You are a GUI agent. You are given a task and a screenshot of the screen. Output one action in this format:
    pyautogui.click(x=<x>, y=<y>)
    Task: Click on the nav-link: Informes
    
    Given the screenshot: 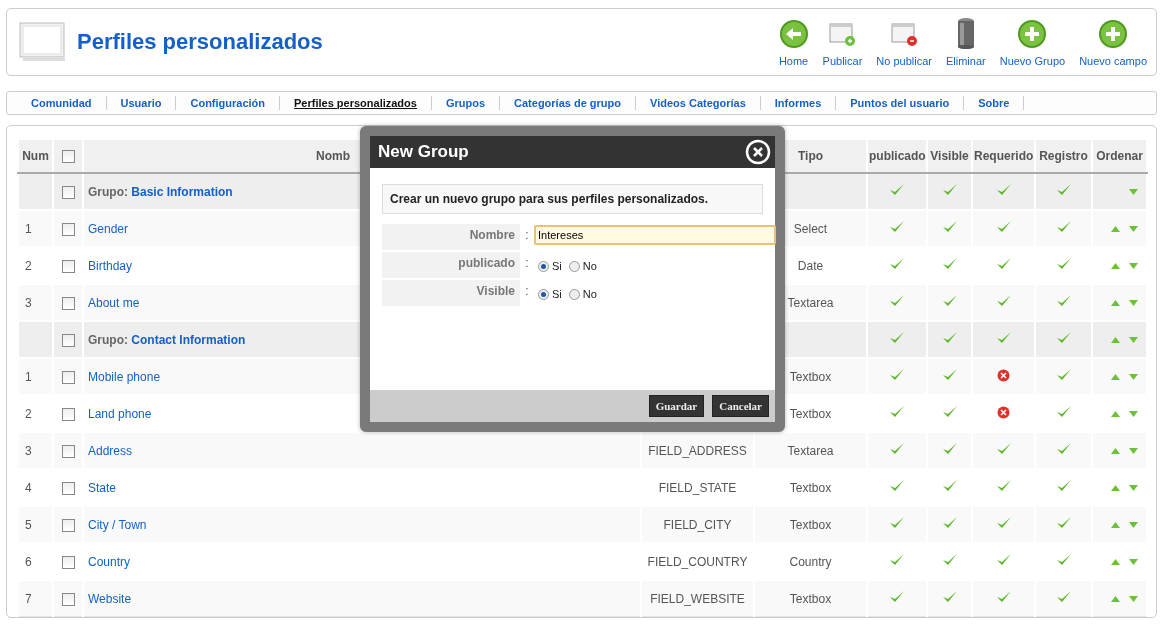 What is the action you would take?
    pyautogui.click(x=798, y=103)
    